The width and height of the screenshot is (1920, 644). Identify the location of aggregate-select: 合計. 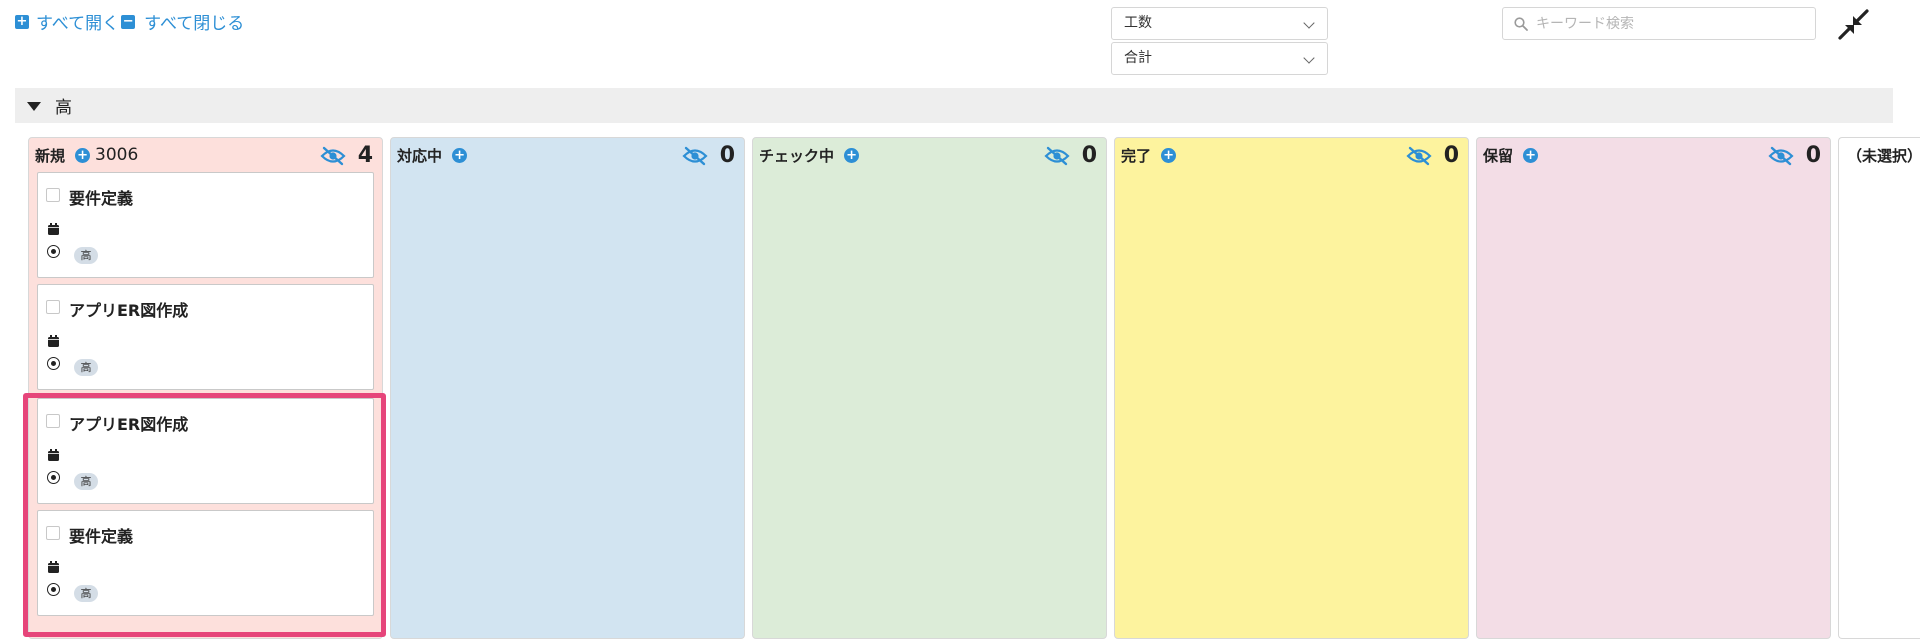
(1219, 58).